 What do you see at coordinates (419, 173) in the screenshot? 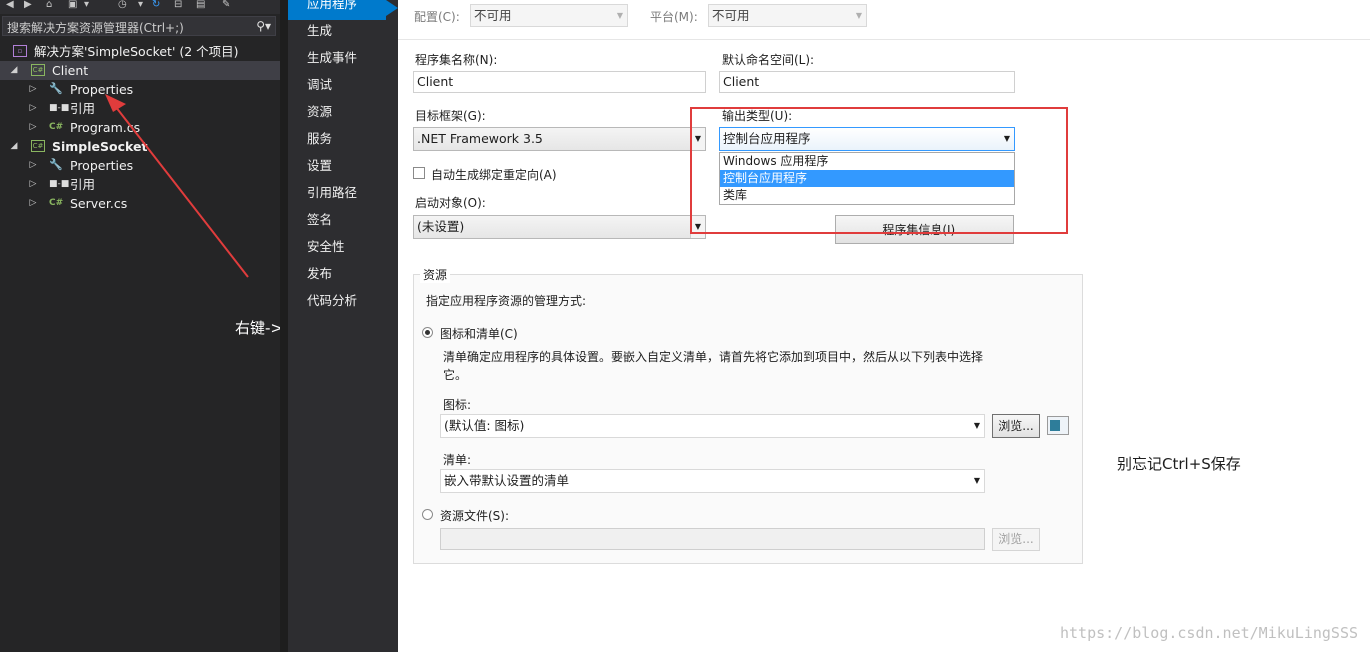
I see `auto-binding-checkbox` at bounding box center [419, 173].